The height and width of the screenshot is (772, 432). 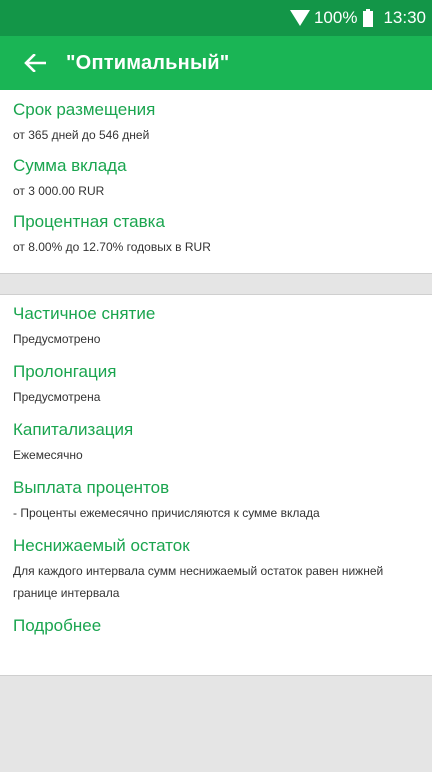 I want to click on battery-percent: 100%, so click(x=335, y=17).